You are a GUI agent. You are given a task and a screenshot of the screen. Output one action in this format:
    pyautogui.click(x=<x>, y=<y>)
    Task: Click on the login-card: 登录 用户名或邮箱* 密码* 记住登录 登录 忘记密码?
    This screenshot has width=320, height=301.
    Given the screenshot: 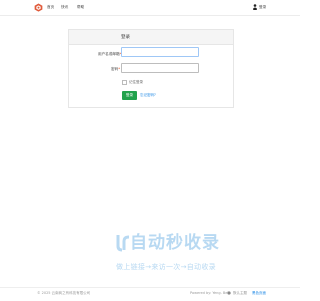 What is the action you would take?
    pyautogui.click(x=151, y=68)
    